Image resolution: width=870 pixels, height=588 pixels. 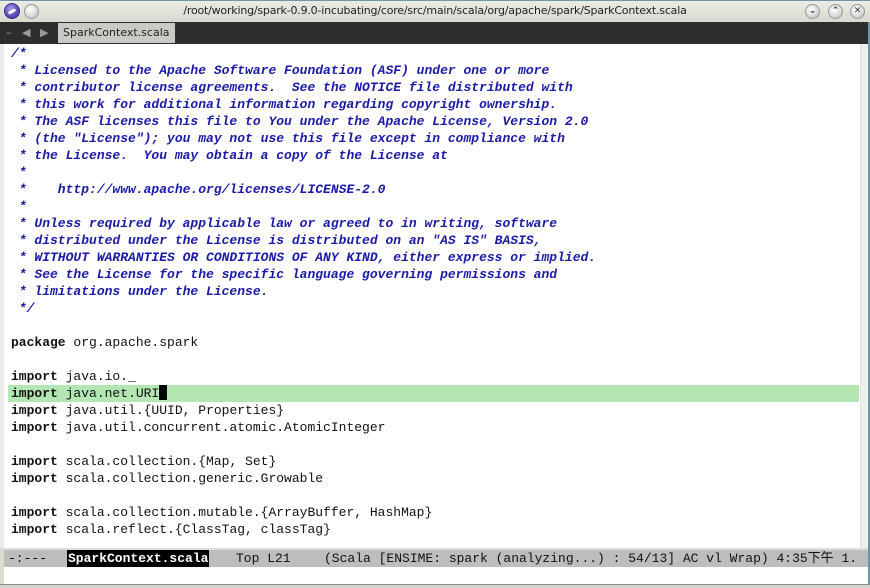 What do you see at coordinates (28, 558) in the screenshot?
I see `modeline-status: -:---` at bounding box center [28, 558].